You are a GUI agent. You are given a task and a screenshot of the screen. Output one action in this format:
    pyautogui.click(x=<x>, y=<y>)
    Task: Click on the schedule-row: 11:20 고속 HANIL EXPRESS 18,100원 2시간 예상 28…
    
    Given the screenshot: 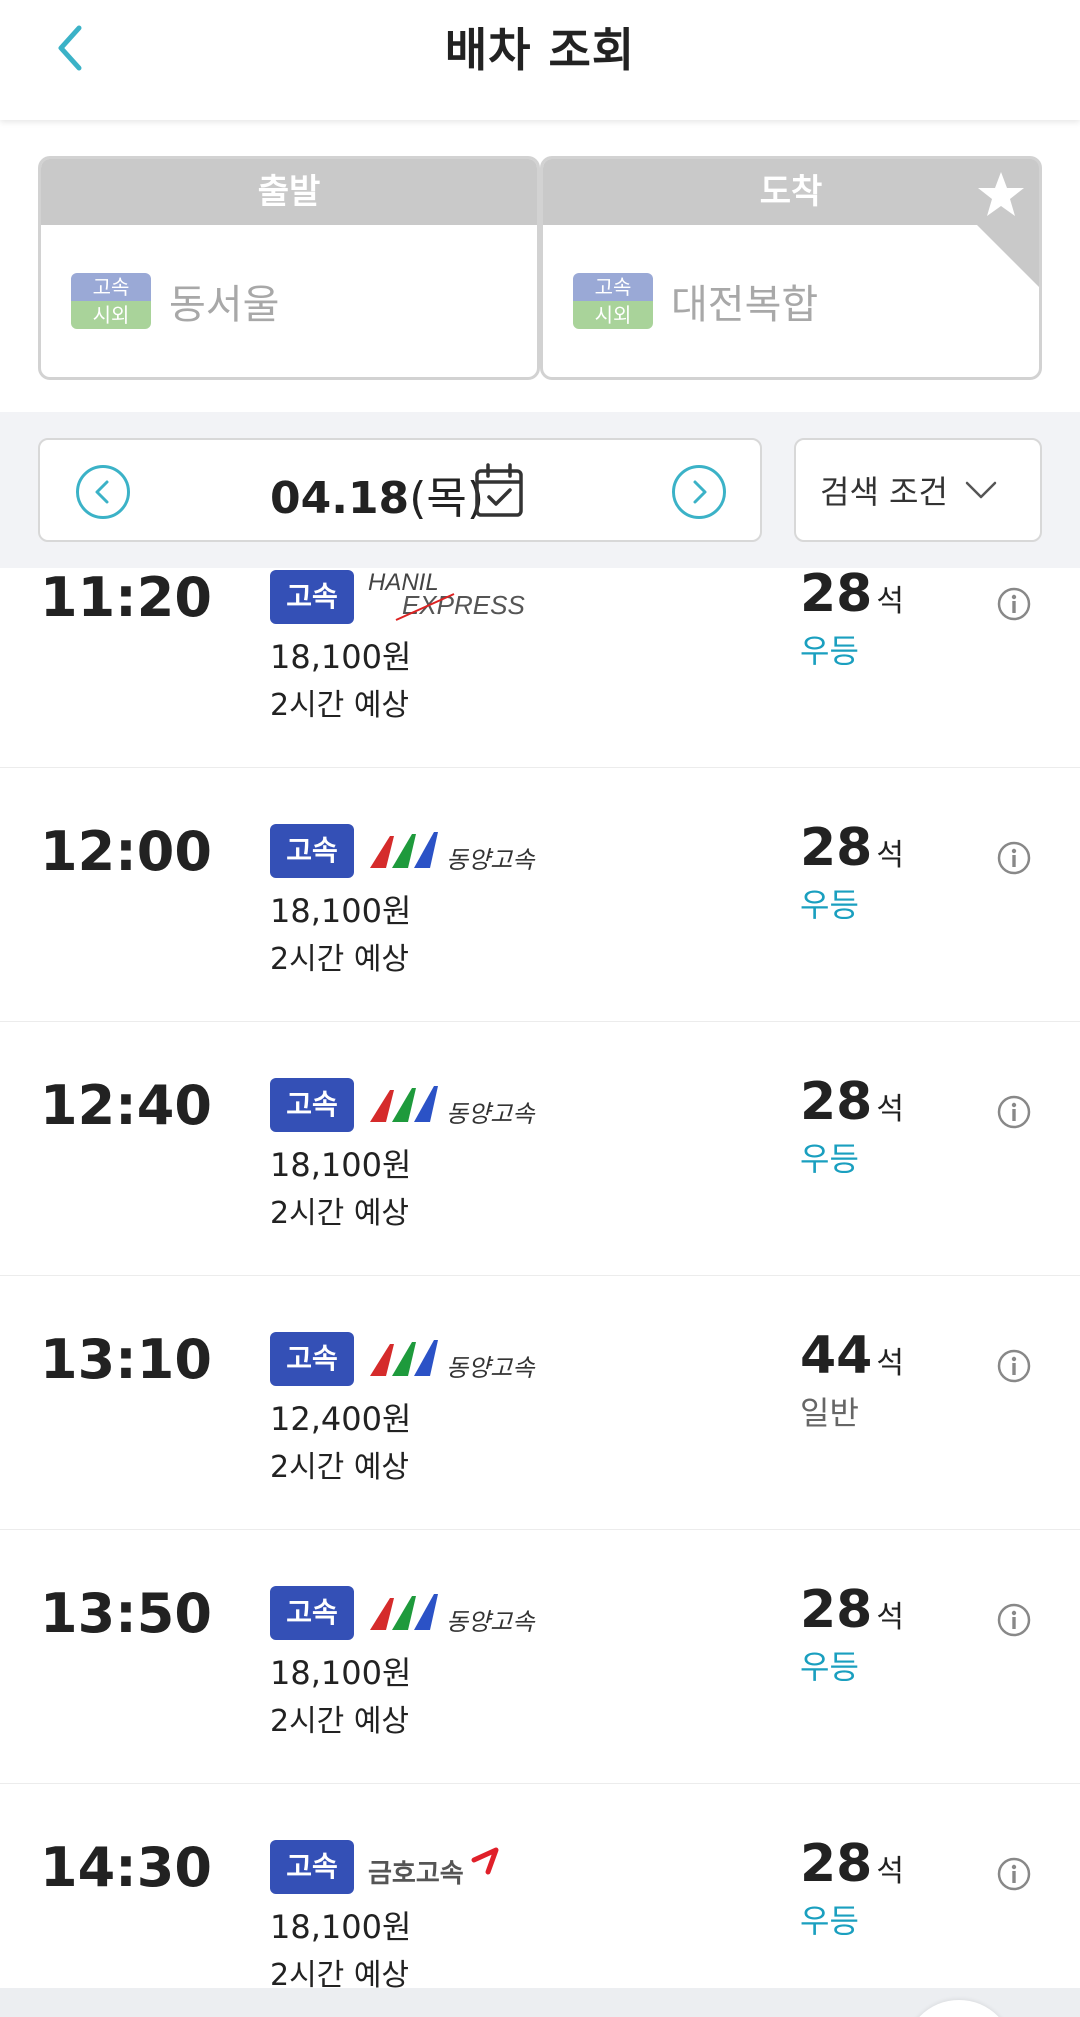 What is the action you would take?
    pyautogui.click(x=540, y=668)
    